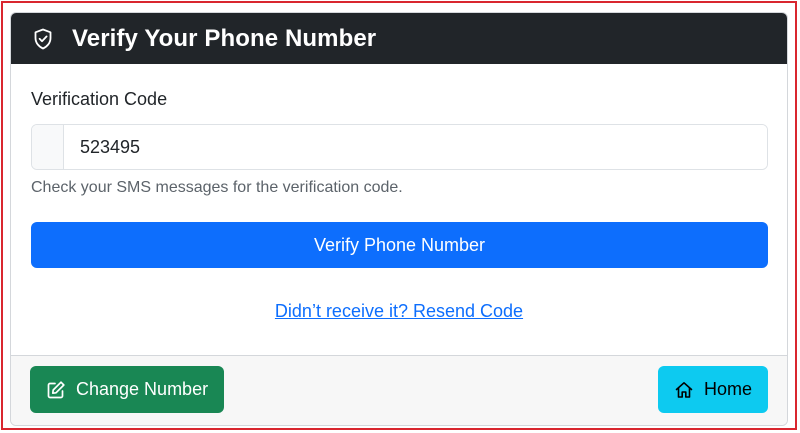 Image resolution: width=800 pixels, height=433 pixels. I want to click on page-title: Verify Your Phone Number, so click(224, 38).